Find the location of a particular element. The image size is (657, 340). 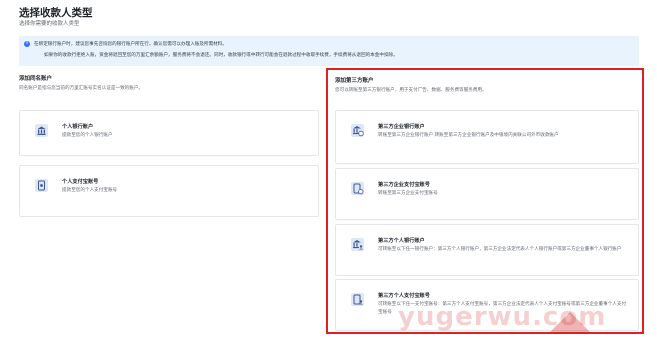

watermark-arrow-icon is located at coordinates (570, 323).